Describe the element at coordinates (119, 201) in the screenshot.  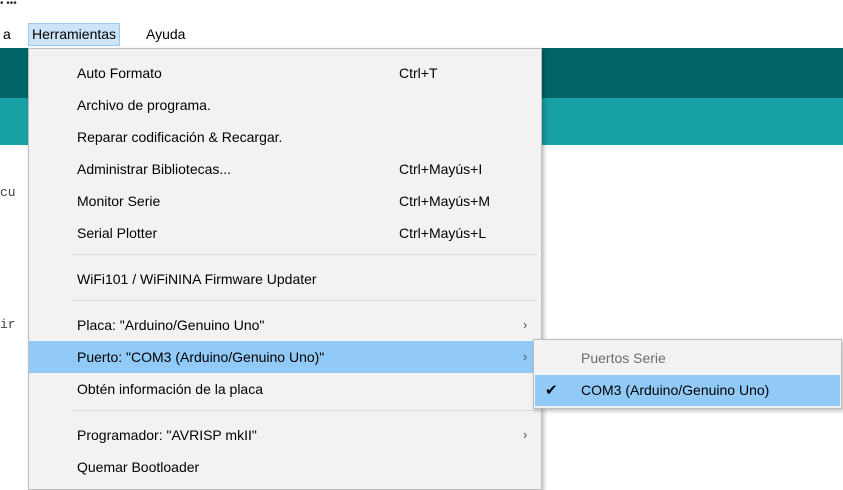
I see `menu-item-label: Monitor Serie` at that location.